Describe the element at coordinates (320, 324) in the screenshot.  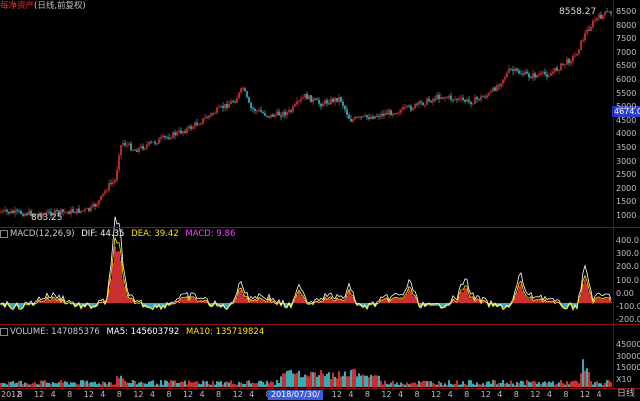
I see `panel-separator-volume` at that location.